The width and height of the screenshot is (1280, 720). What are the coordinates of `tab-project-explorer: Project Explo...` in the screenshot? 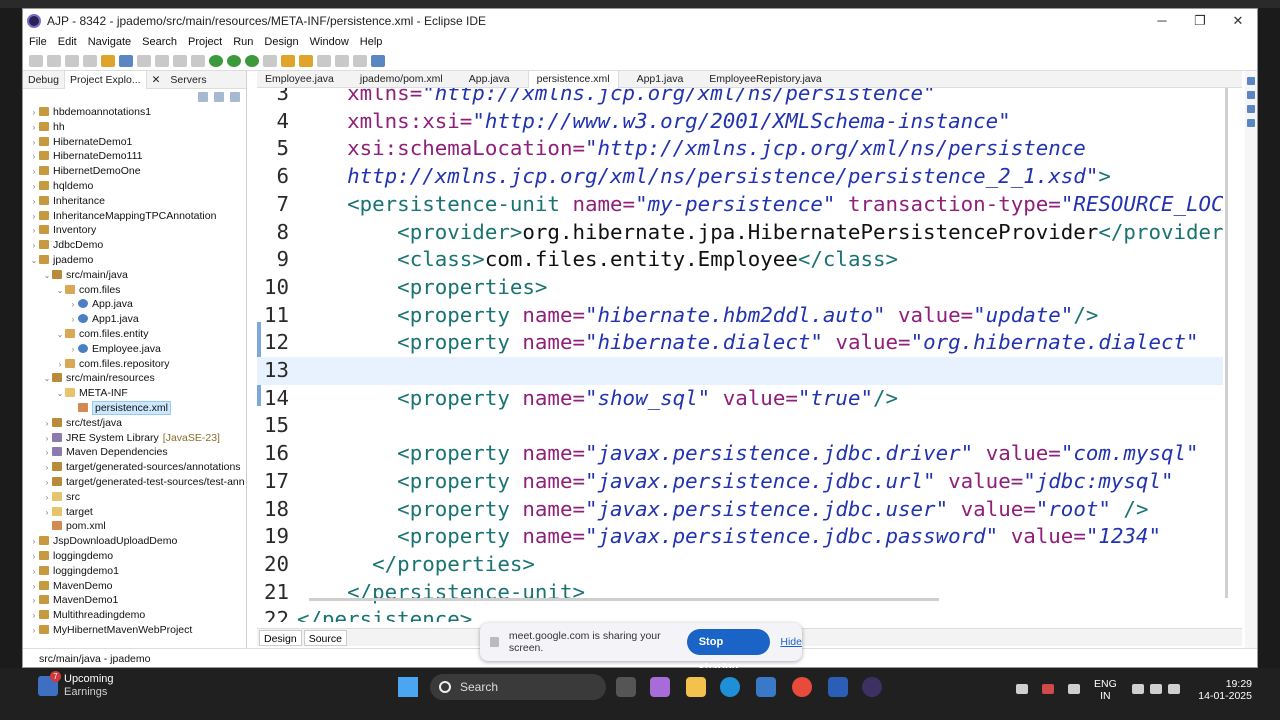 It's located at (105, 79).